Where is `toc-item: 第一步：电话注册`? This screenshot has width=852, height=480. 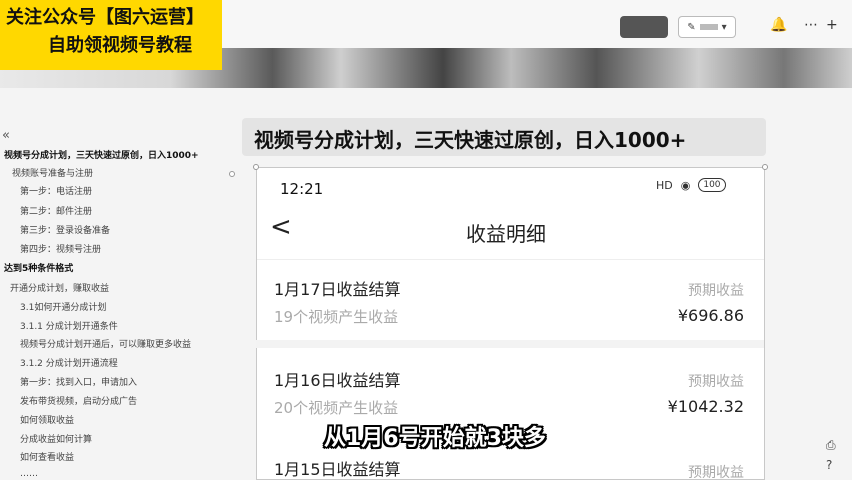 toc-item: 第一步：电话注册 is located at coordinates (56, 192).